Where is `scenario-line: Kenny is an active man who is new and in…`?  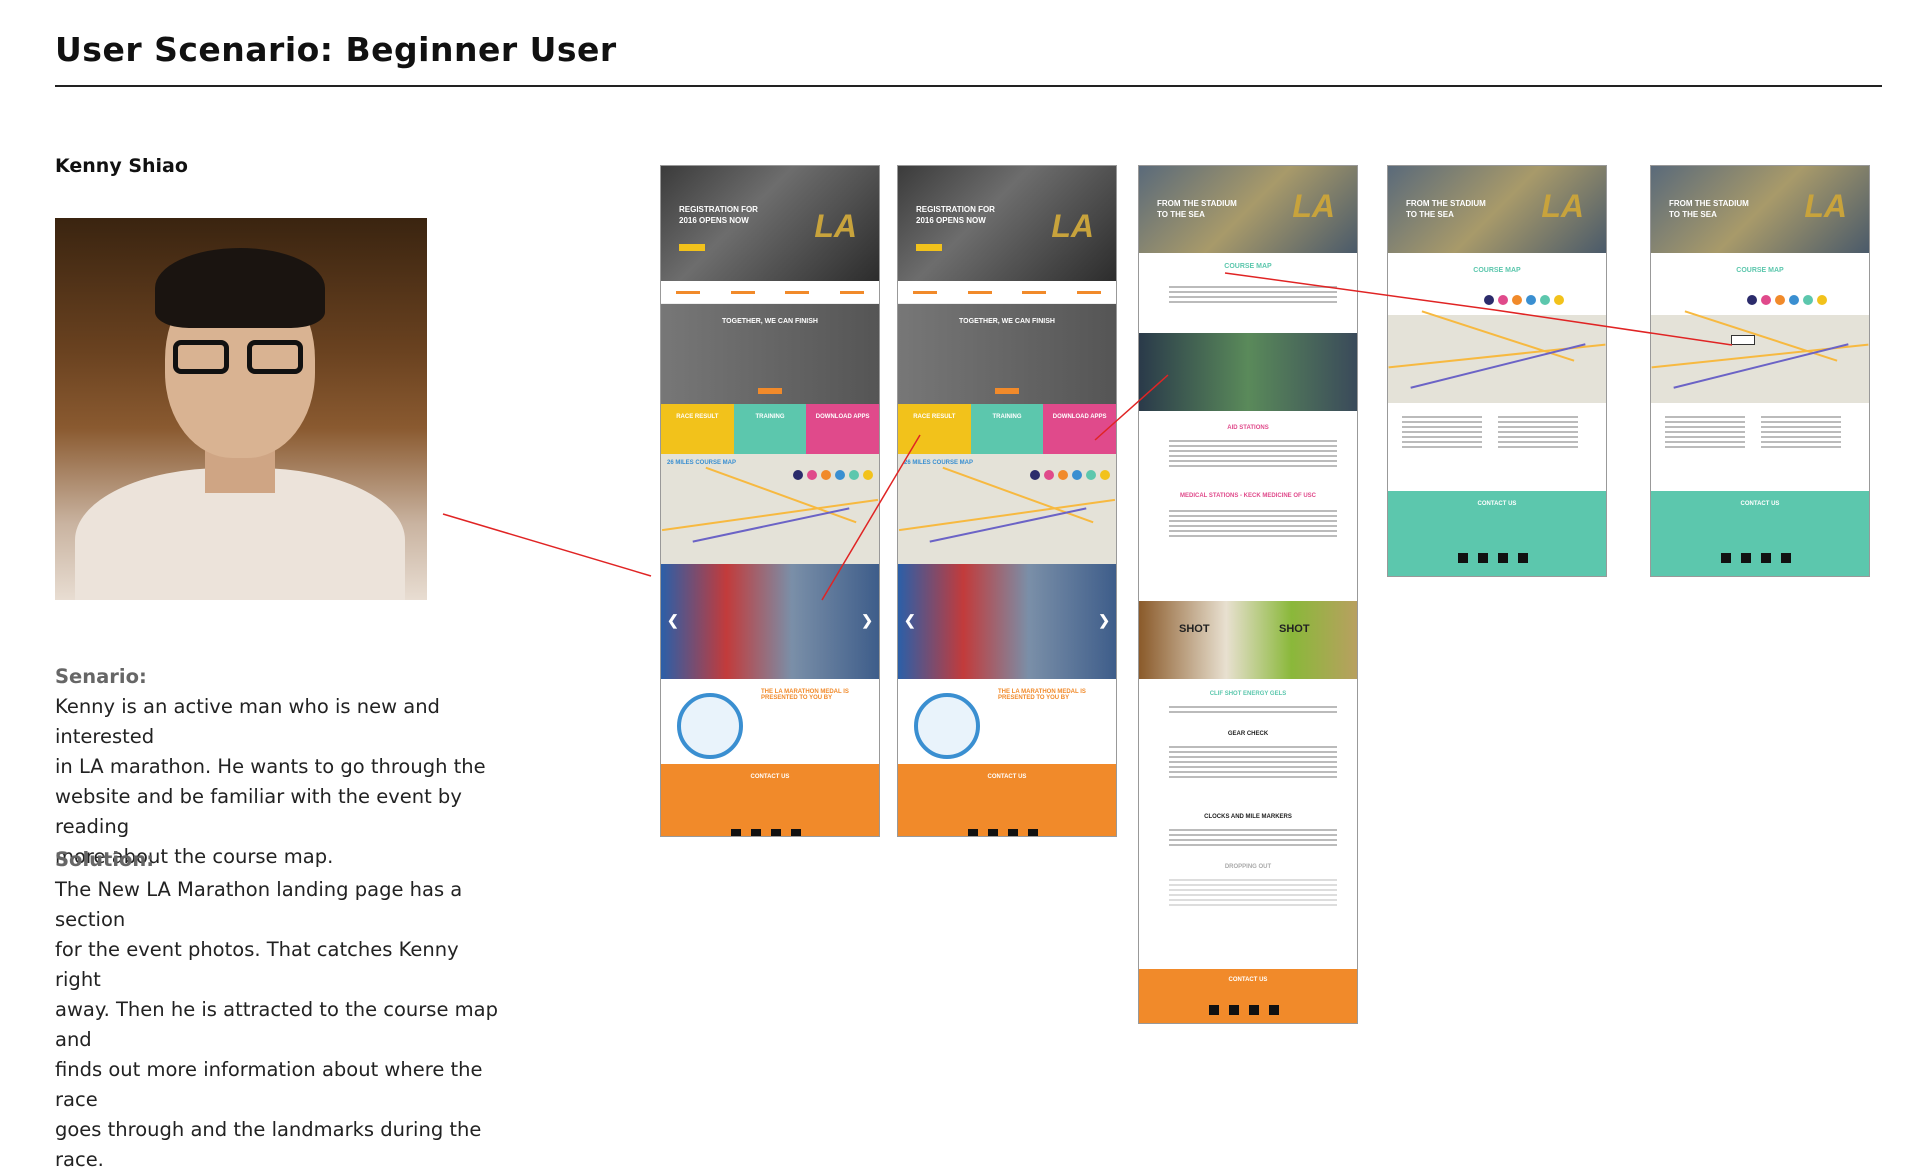 scenario-line: Kenny is an active man who is new and in… is located at coordinates (247, 721).